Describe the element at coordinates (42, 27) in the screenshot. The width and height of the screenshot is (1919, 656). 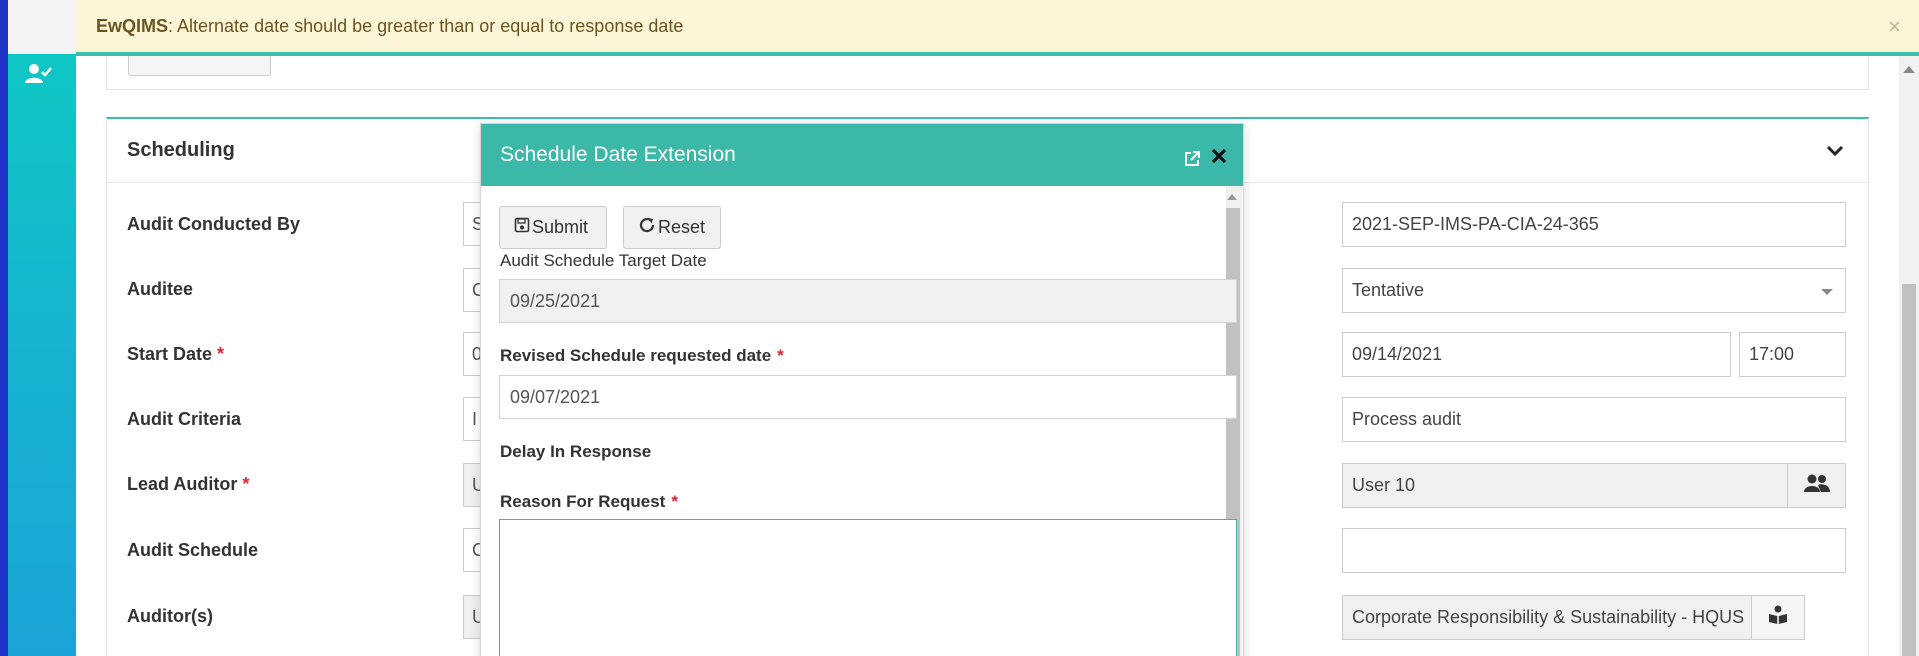
I see `rail-top` at that location.